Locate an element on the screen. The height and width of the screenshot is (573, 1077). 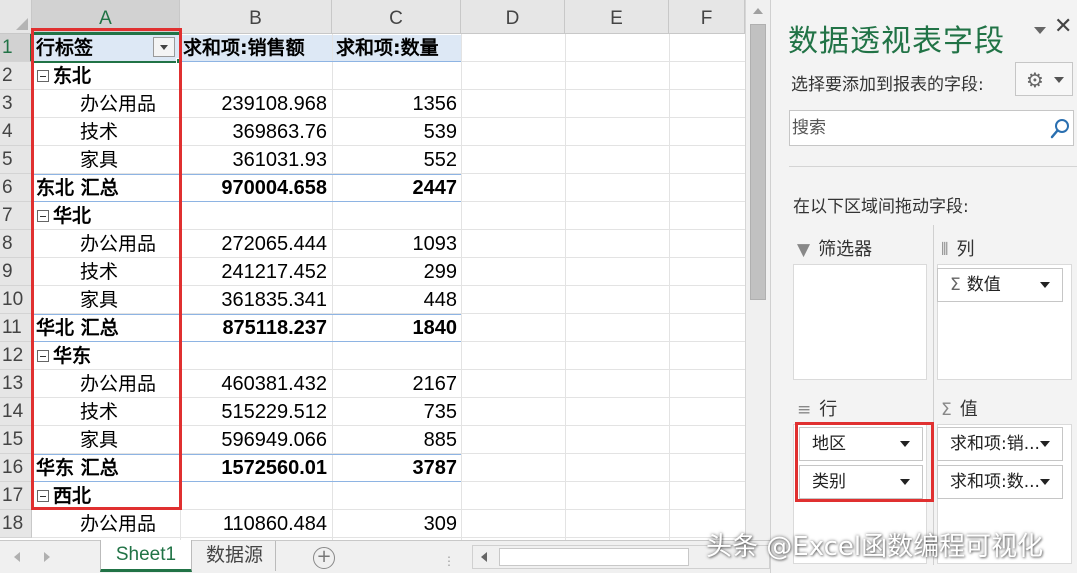
row-header: 16 is located at coordinates (16, 468).